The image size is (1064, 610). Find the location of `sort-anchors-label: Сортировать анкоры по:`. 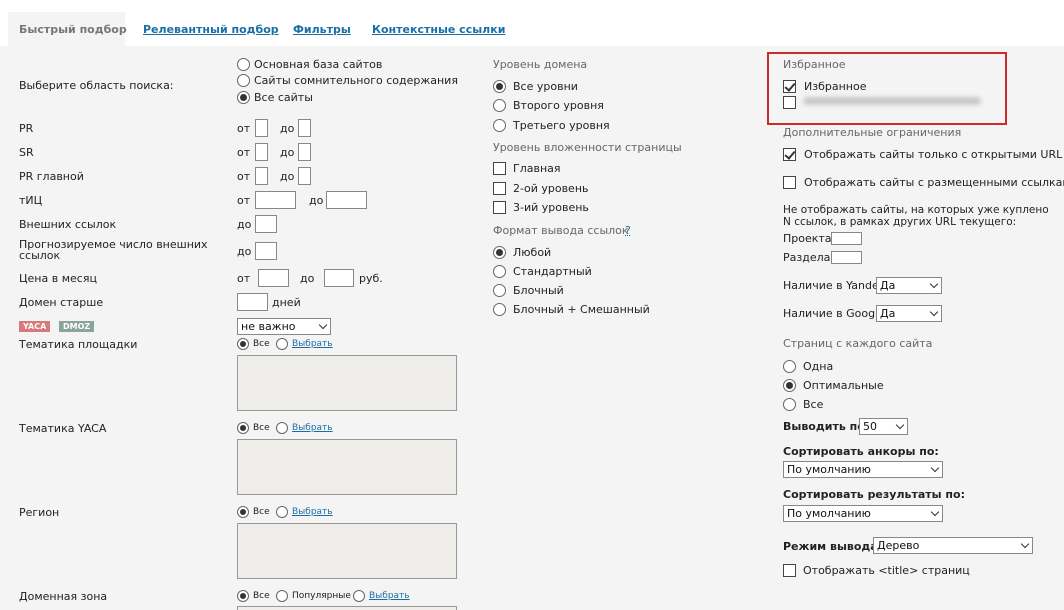

sort-anchors-label: Сортировать анкоры по: is located at coordinates (861, 451).